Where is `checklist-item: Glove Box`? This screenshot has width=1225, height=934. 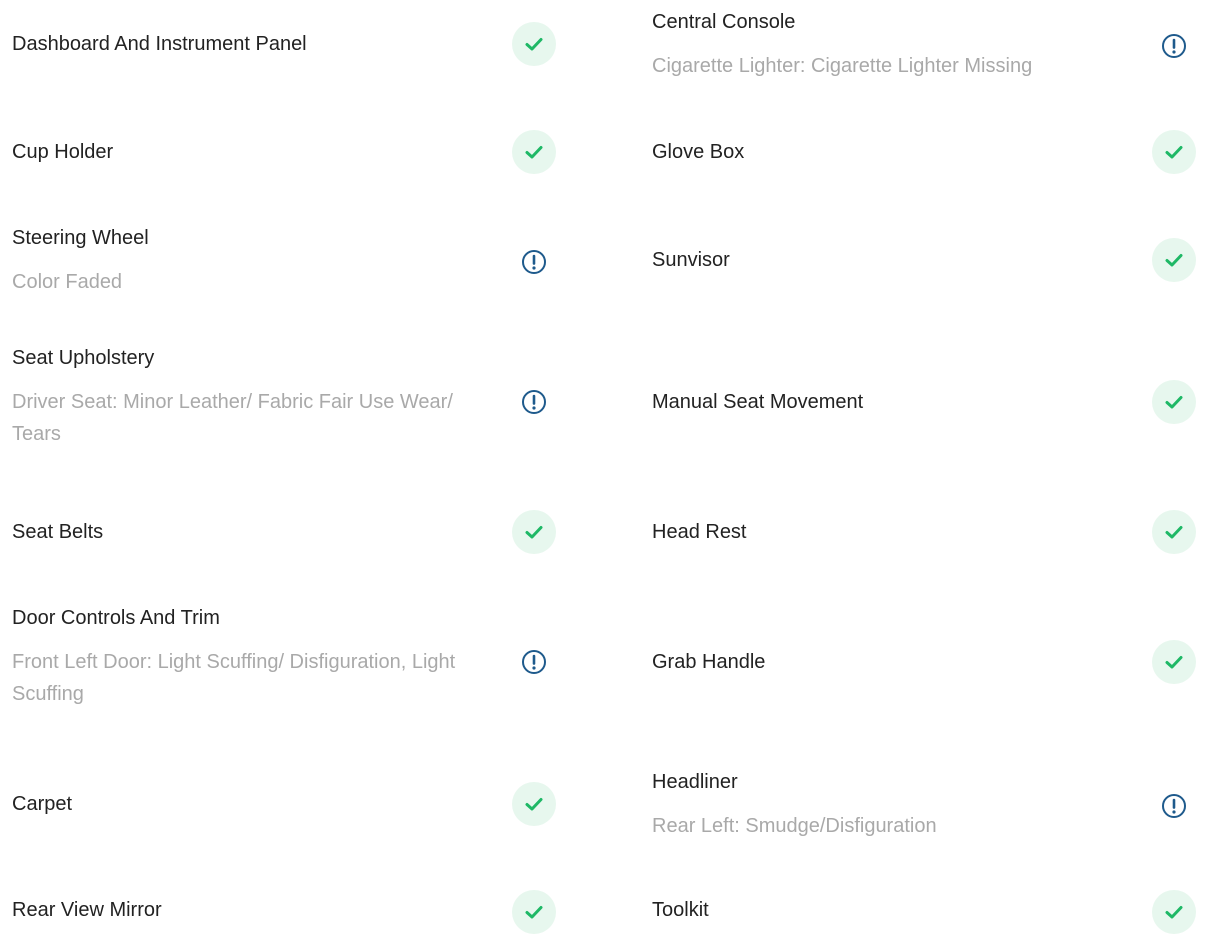 checklist-item: Glove Box is located at coordinates (924, 152).